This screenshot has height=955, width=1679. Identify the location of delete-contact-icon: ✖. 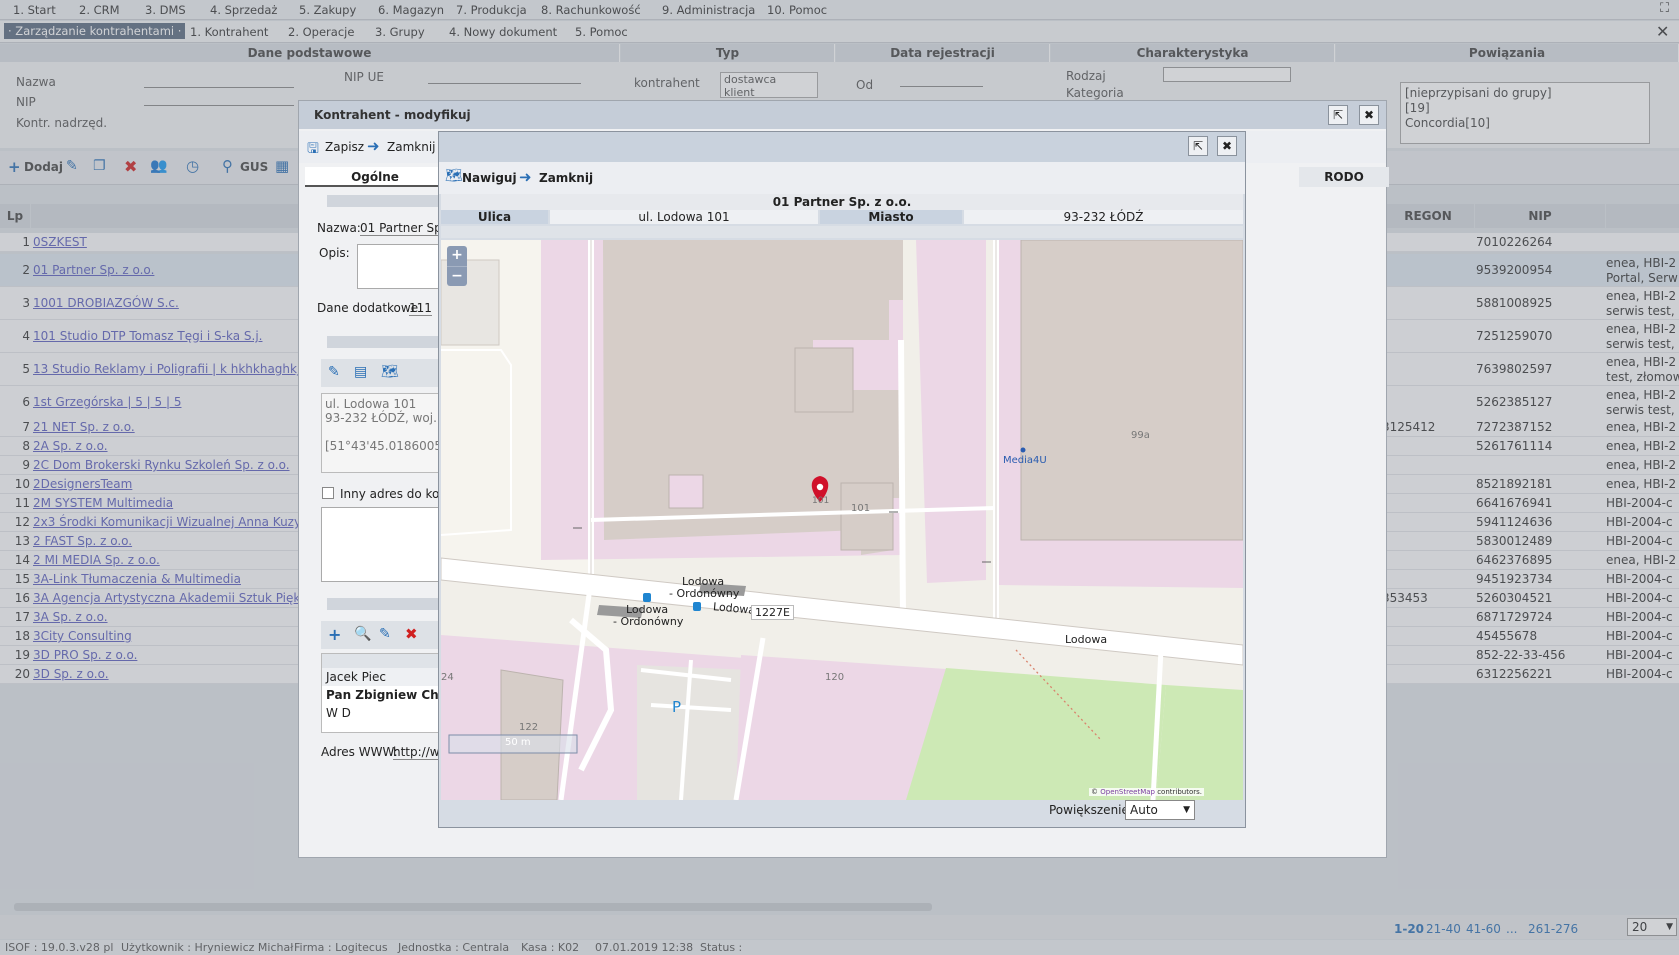
(411, 634).